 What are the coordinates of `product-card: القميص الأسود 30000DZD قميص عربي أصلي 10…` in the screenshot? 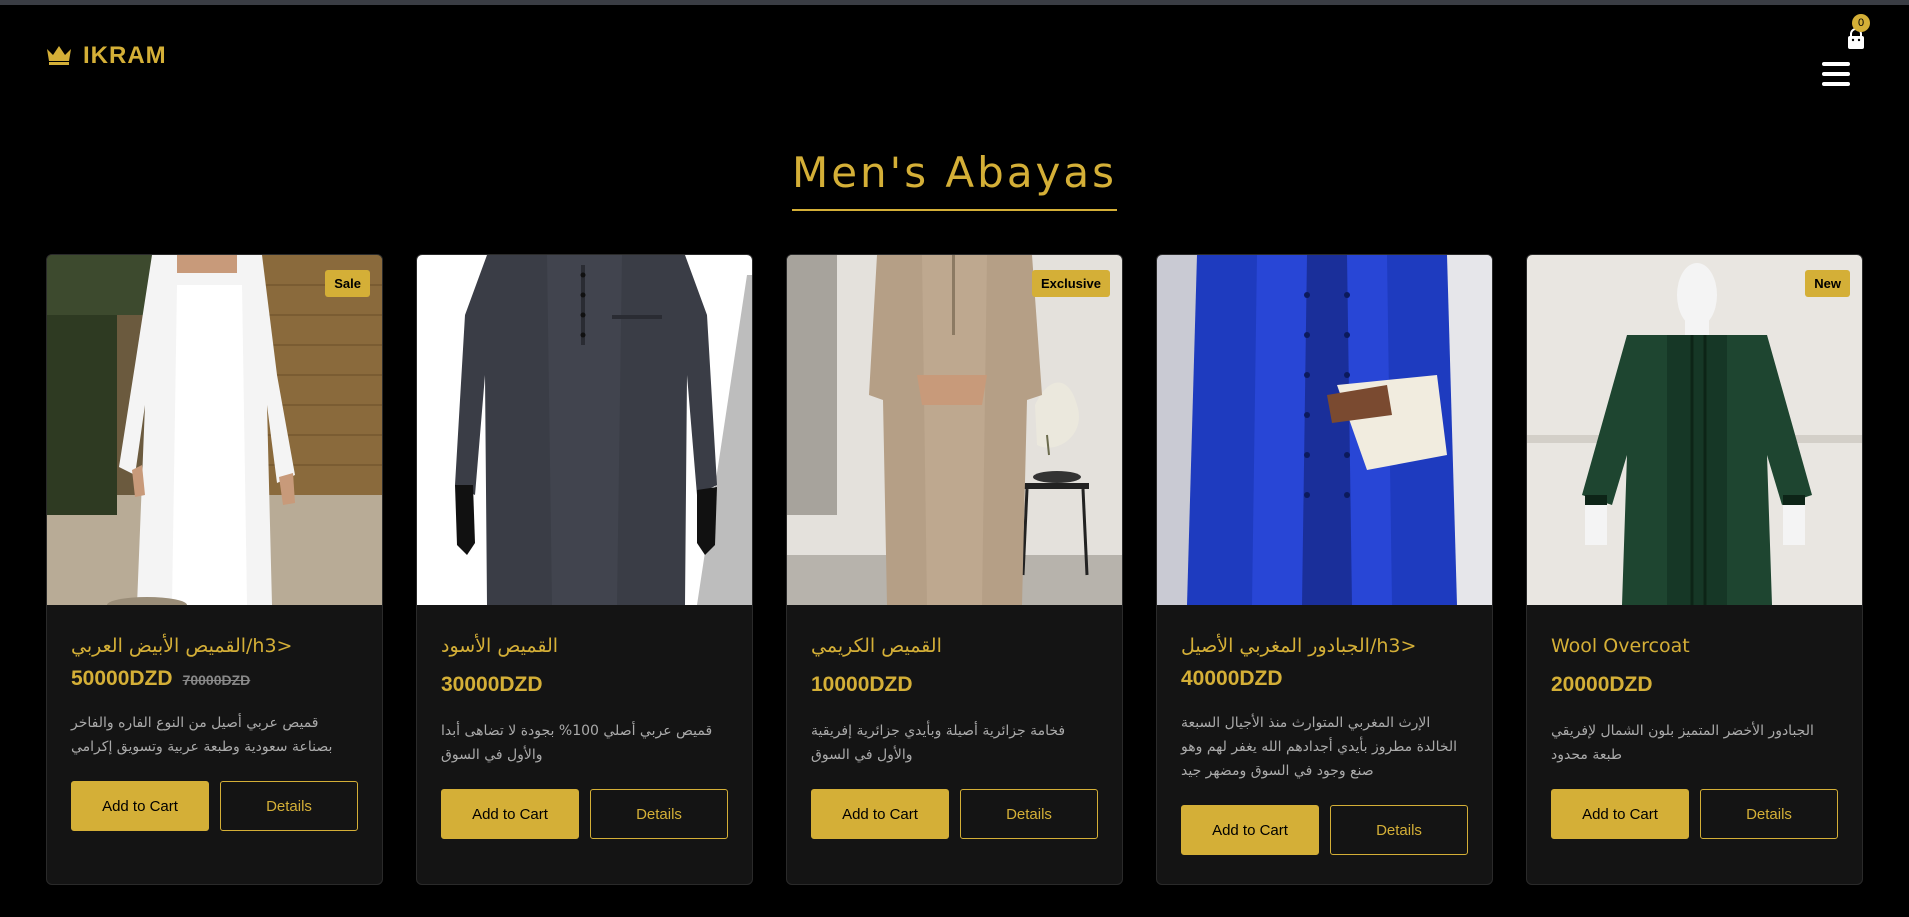 It's located at (584, 569).